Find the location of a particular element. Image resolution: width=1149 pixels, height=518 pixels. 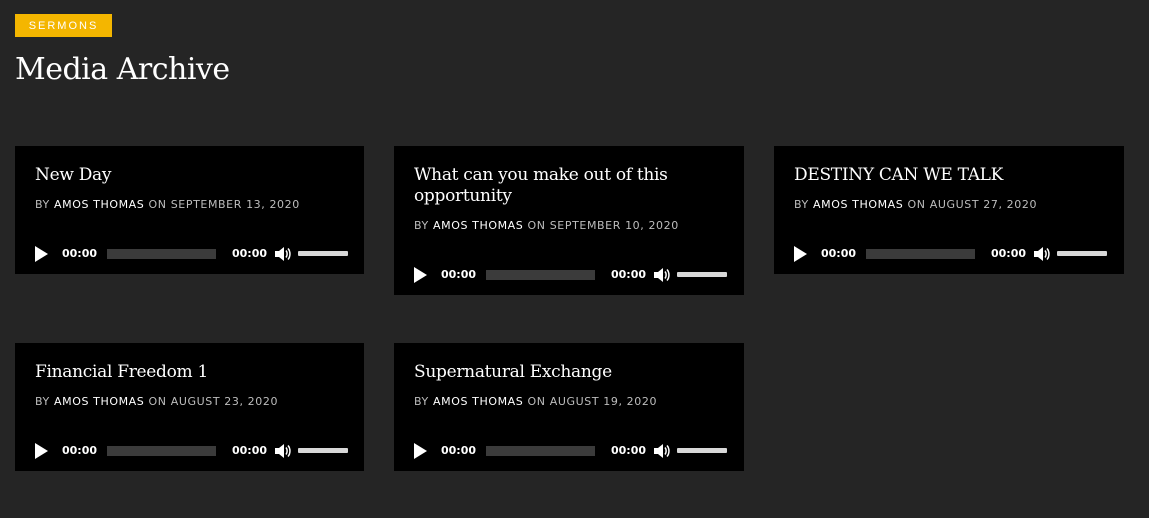

sermon-title: DESTINY CAN WE TALK is located at coordinates (944, 175).